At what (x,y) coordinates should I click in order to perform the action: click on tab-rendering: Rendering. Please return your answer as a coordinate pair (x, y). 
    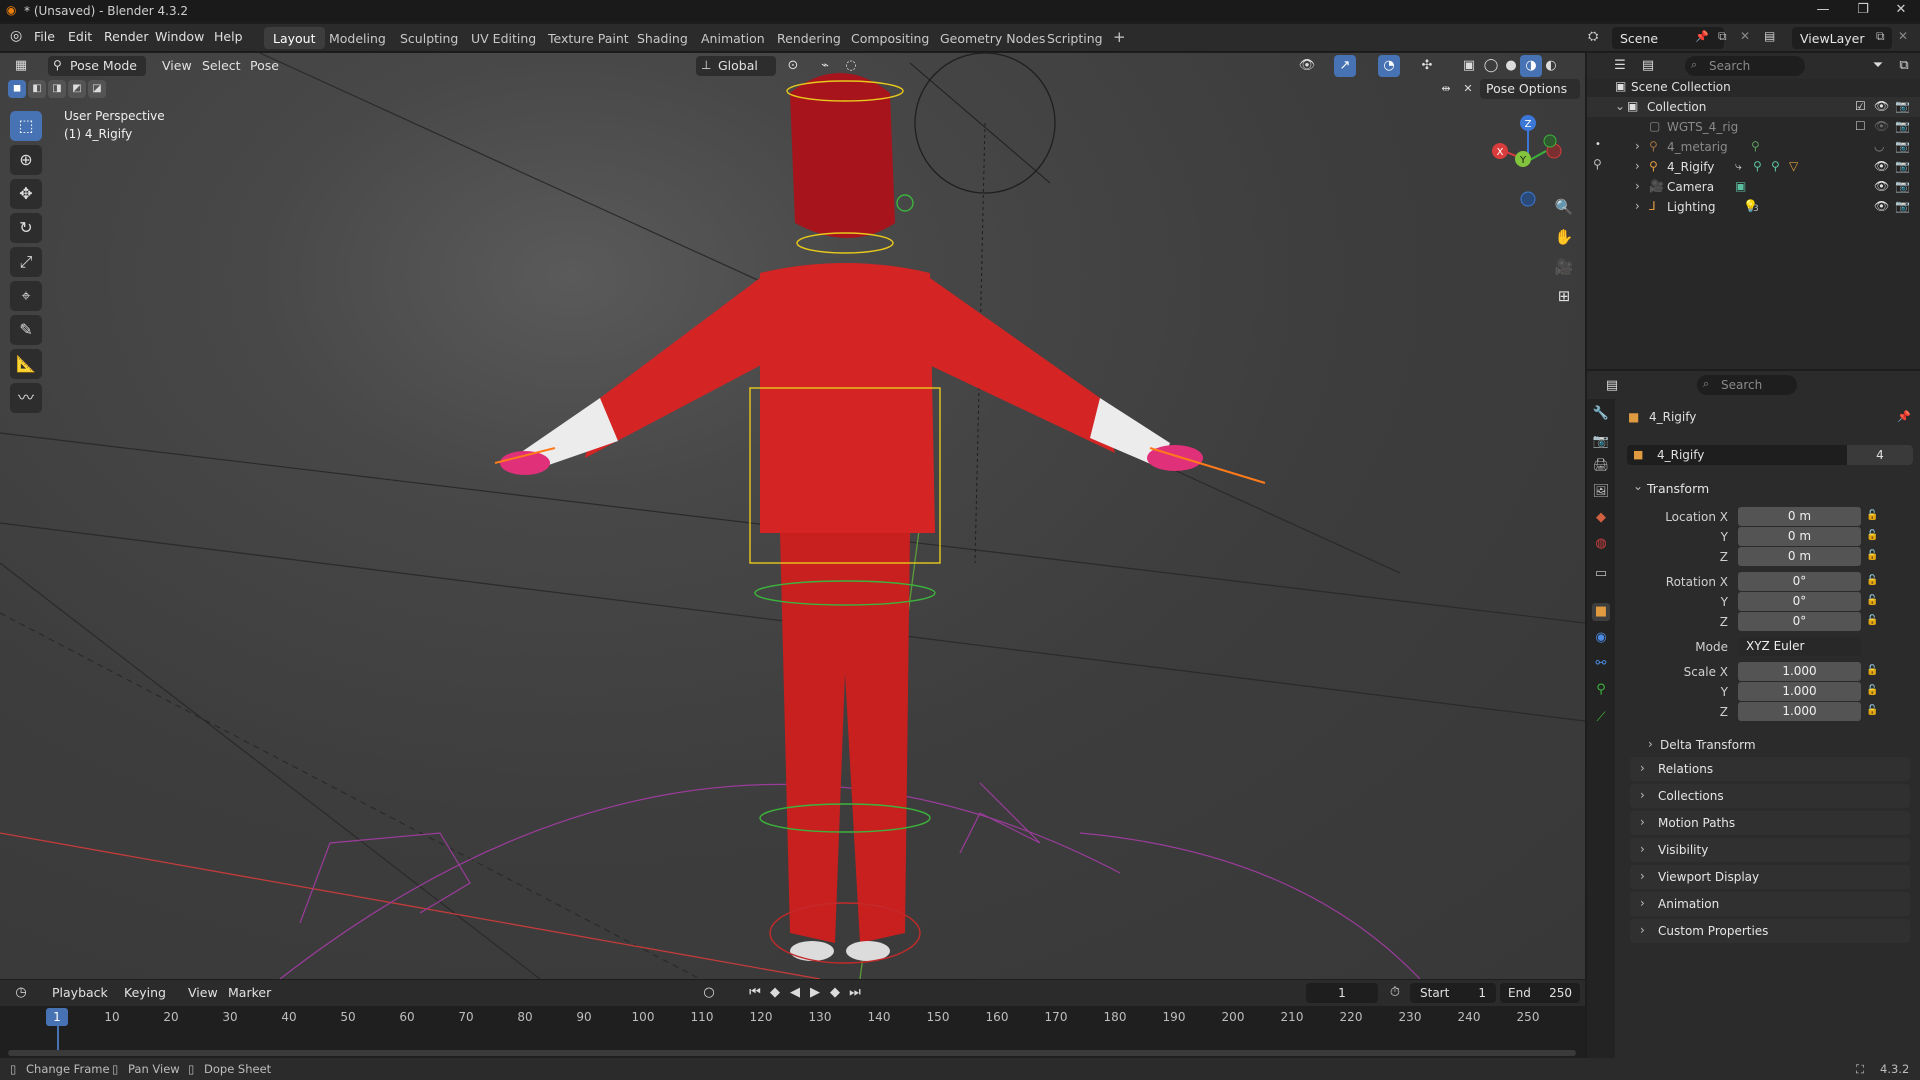
    Looking at the image, I should click on (809, 38).